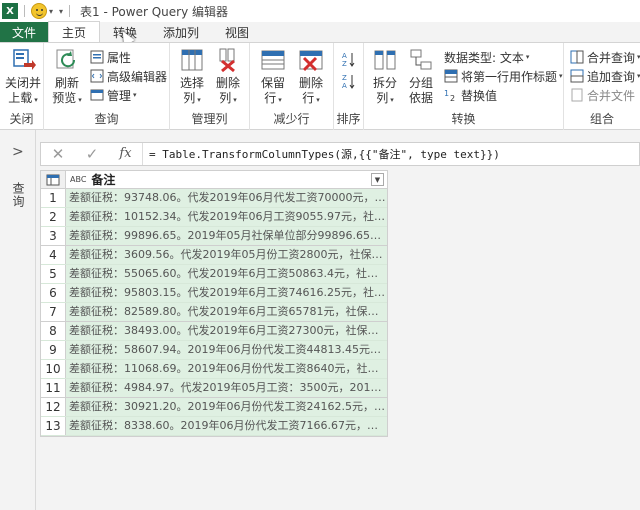 This screenshot has width=640, height=510. What do you see at coordinates (226, 236) in the screenshot?
I see `table-cell: 差额征税：99896.65。2019年05月社保单位部分99896.65元。` at bounding box center [226, 236].